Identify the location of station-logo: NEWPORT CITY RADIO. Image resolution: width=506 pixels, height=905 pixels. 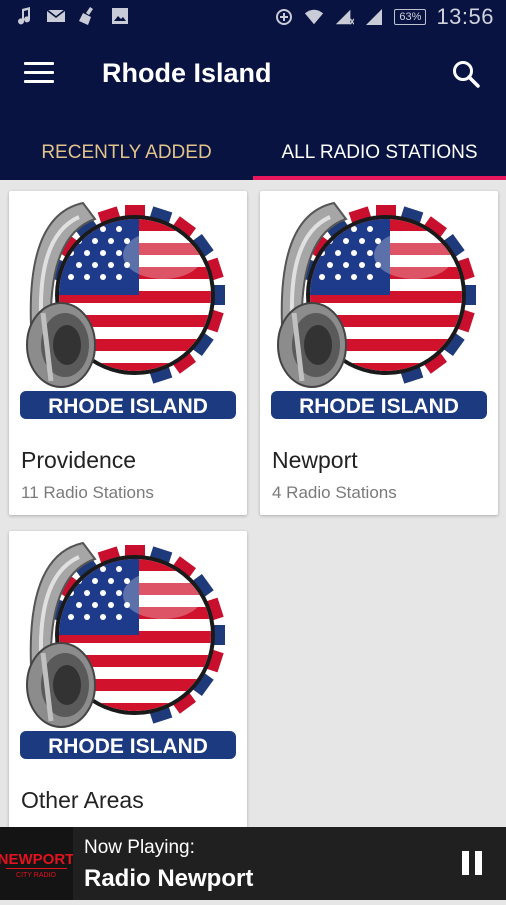
(37, 863).